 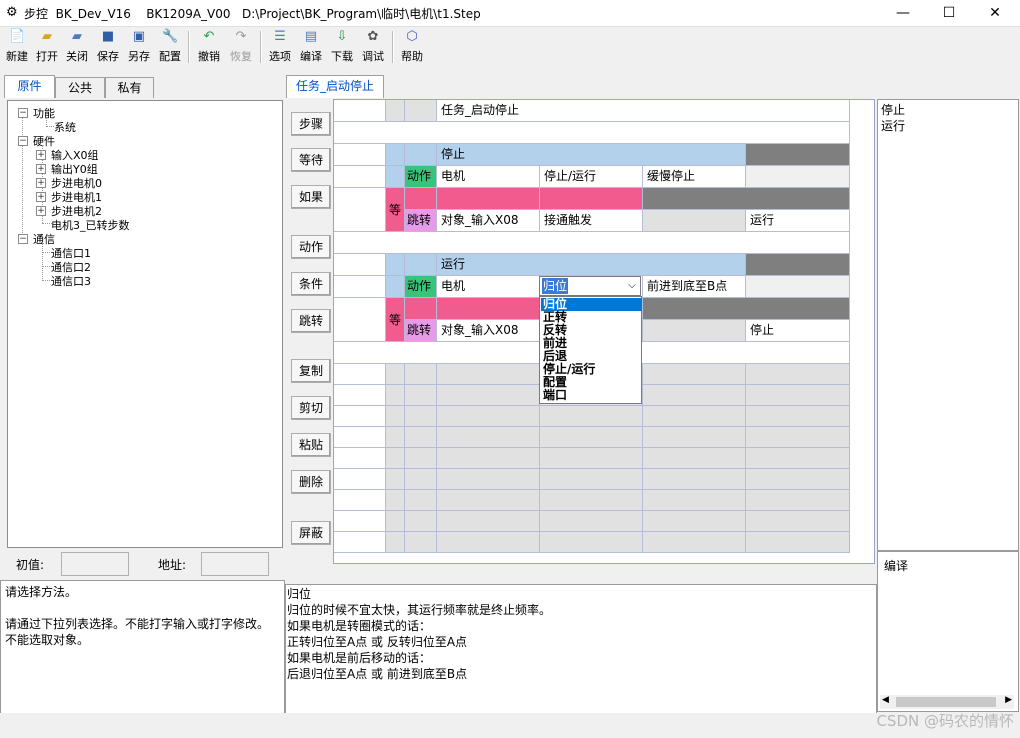 I want to click on scroll-left-icon: ◀, so click(x=885, y=700).